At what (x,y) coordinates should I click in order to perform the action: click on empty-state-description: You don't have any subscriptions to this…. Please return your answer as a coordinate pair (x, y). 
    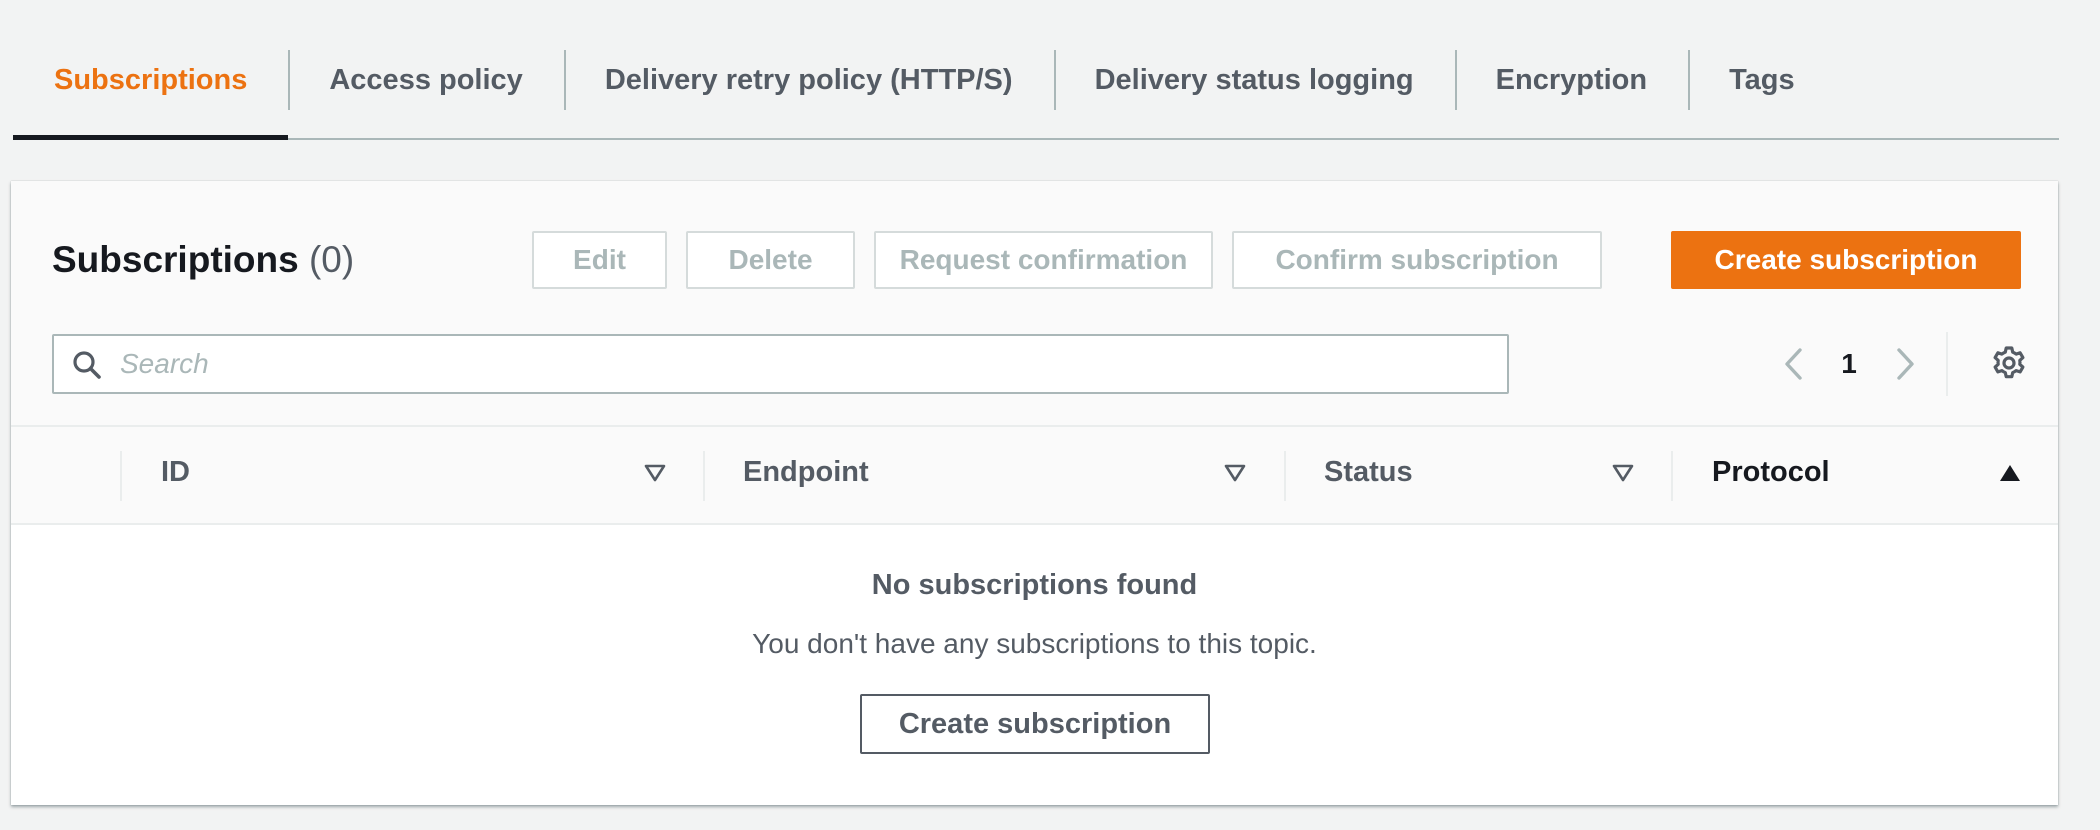
    Looking at the image, I should click on (1034, 643).